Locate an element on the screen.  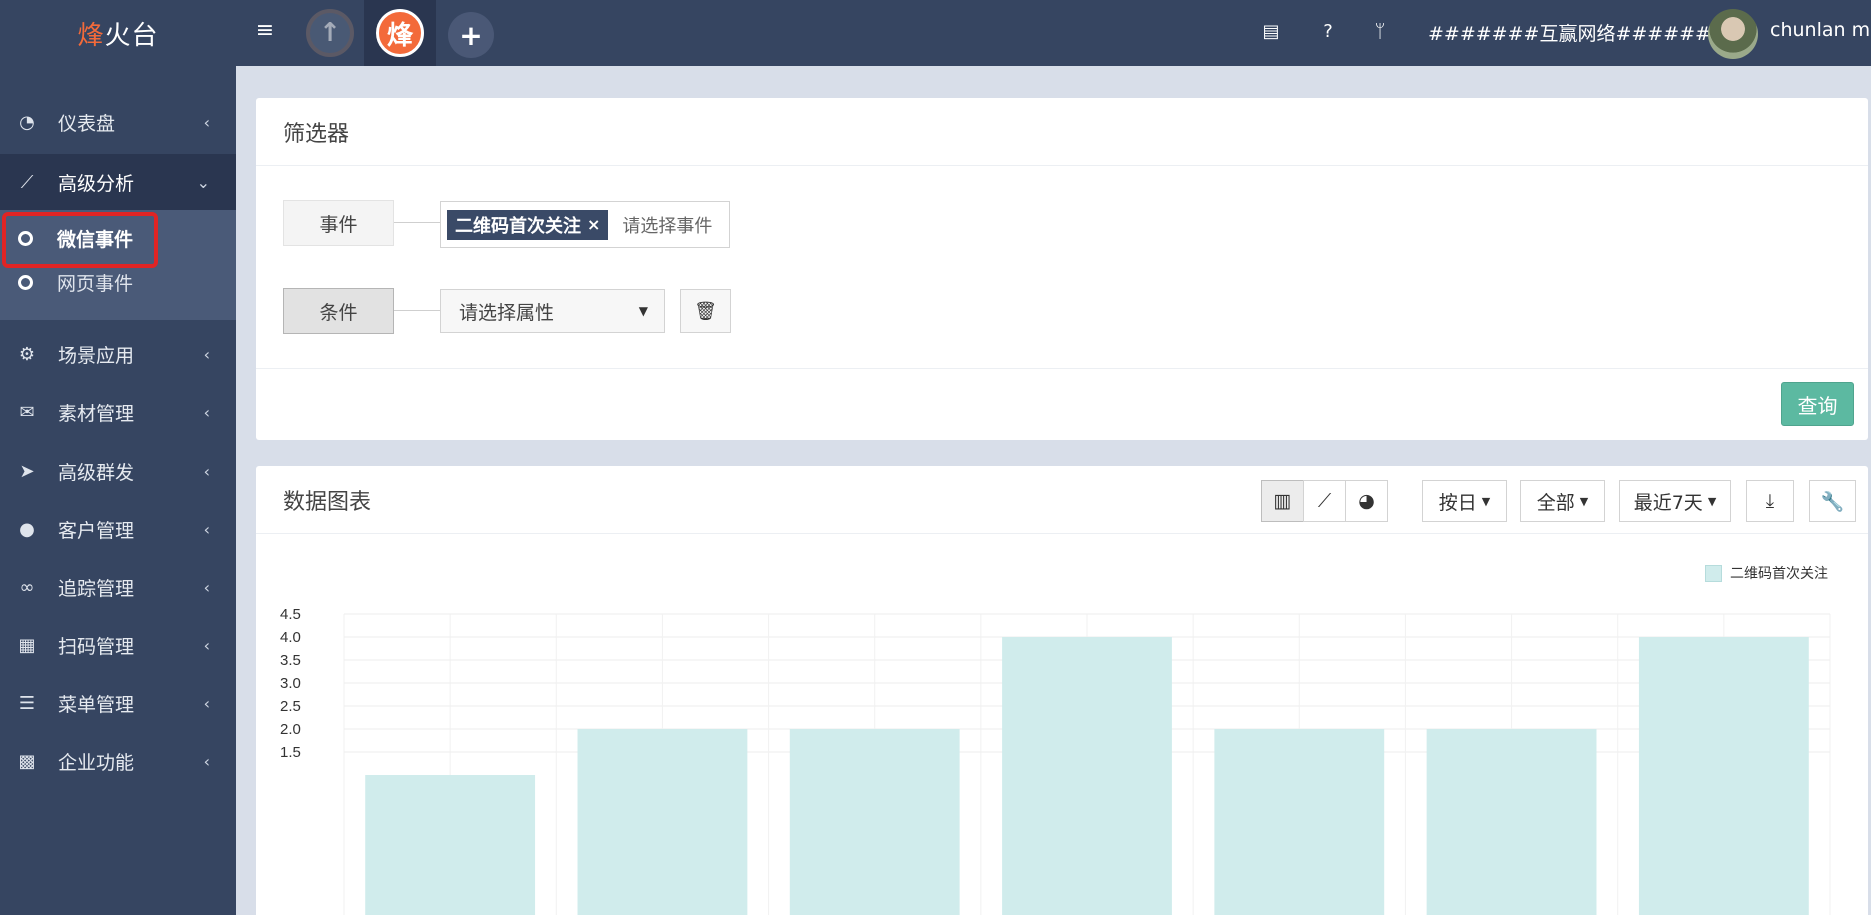
remove-tag-icon: × is located at coordinates (593, 224).